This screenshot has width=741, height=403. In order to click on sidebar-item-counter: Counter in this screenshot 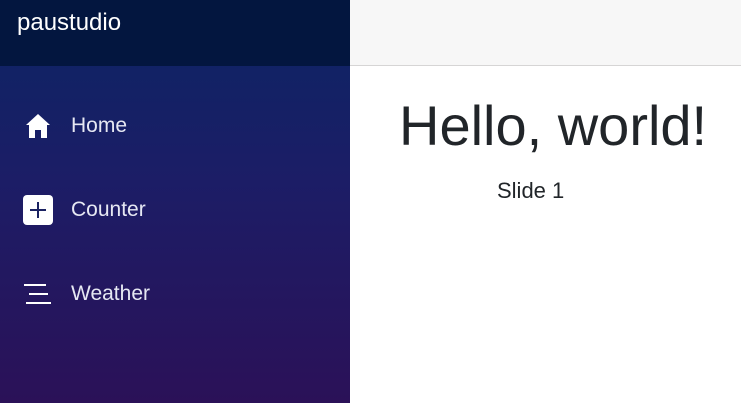, I will do `click(175, 210)`.